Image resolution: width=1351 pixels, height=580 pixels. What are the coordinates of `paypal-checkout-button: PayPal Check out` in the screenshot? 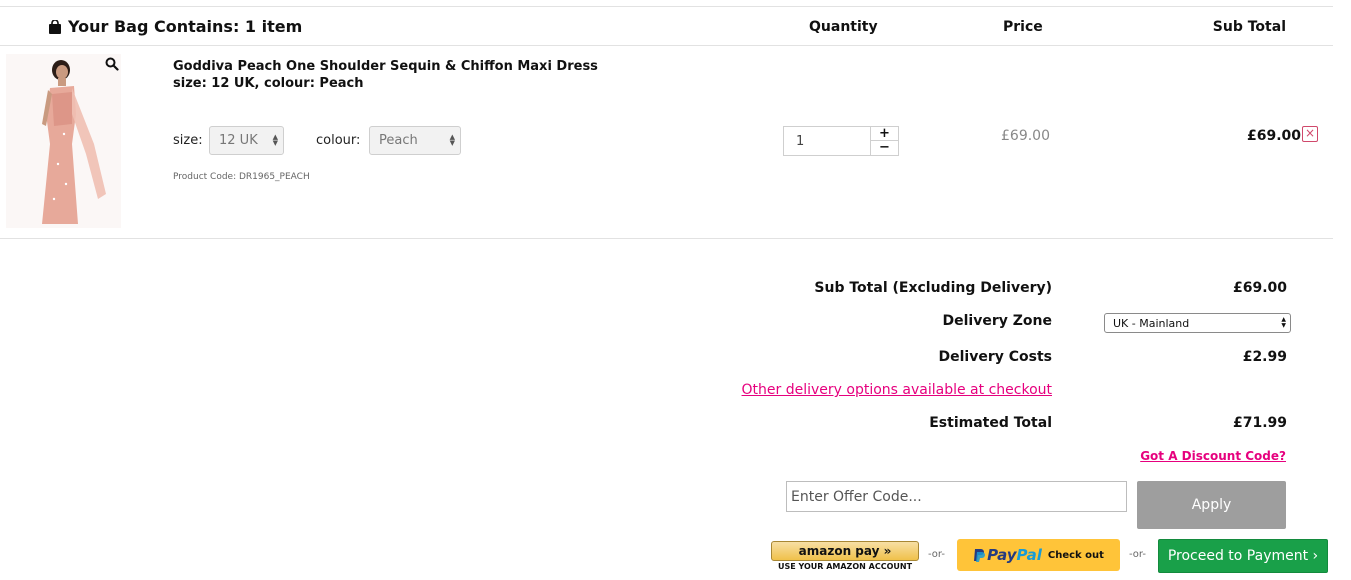 It's located at (1038, 555).